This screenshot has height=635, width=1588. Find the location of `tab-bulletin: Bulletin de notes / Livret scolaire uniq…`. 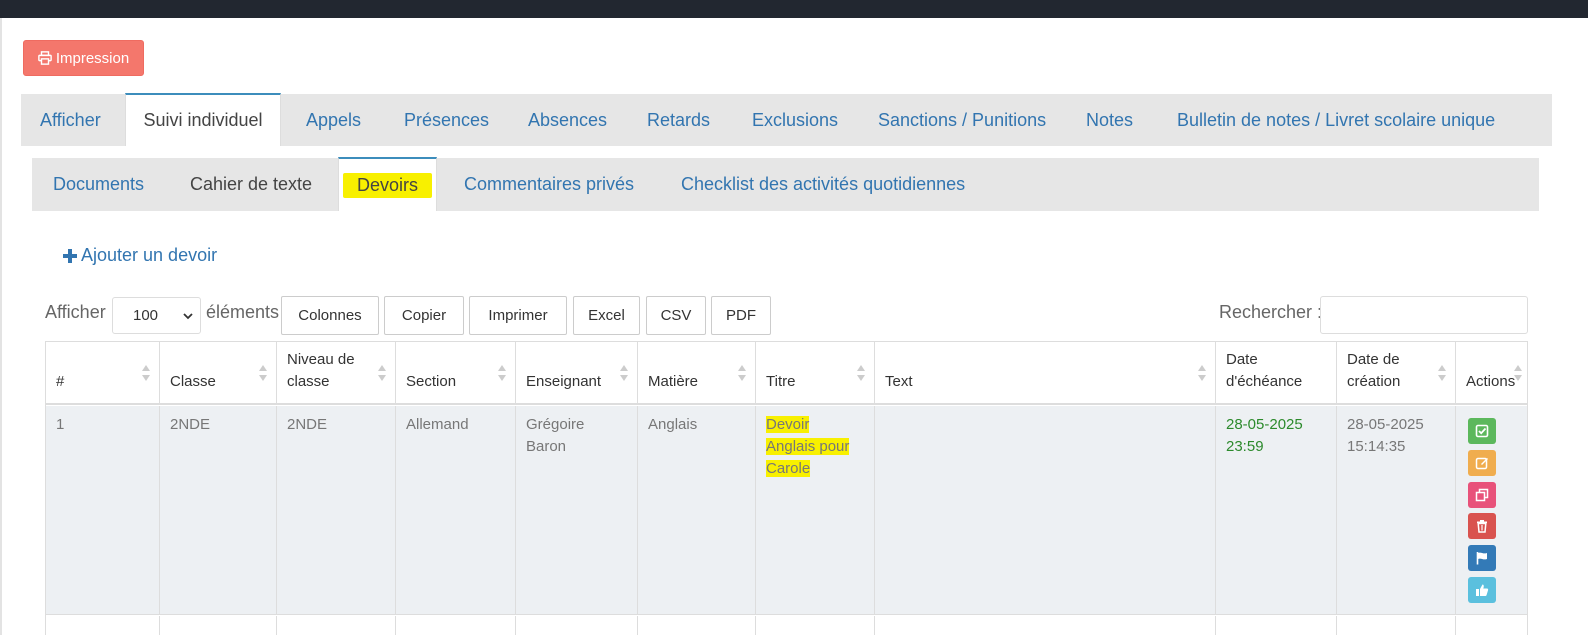

tab-bulletin: Bulletin de notes / Livret scolaire uniq… is located at coordinates (1336, 120).